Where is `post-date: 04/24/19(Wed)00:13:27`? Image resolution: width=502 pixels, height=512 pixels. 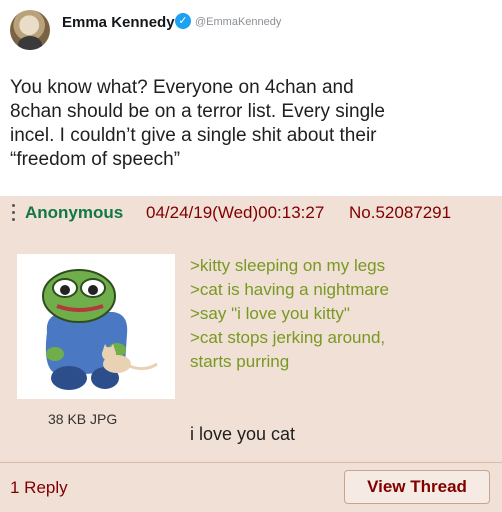
post-date: 04/24/19(Wed)00:13:27 is located at coordinates (235, 212).